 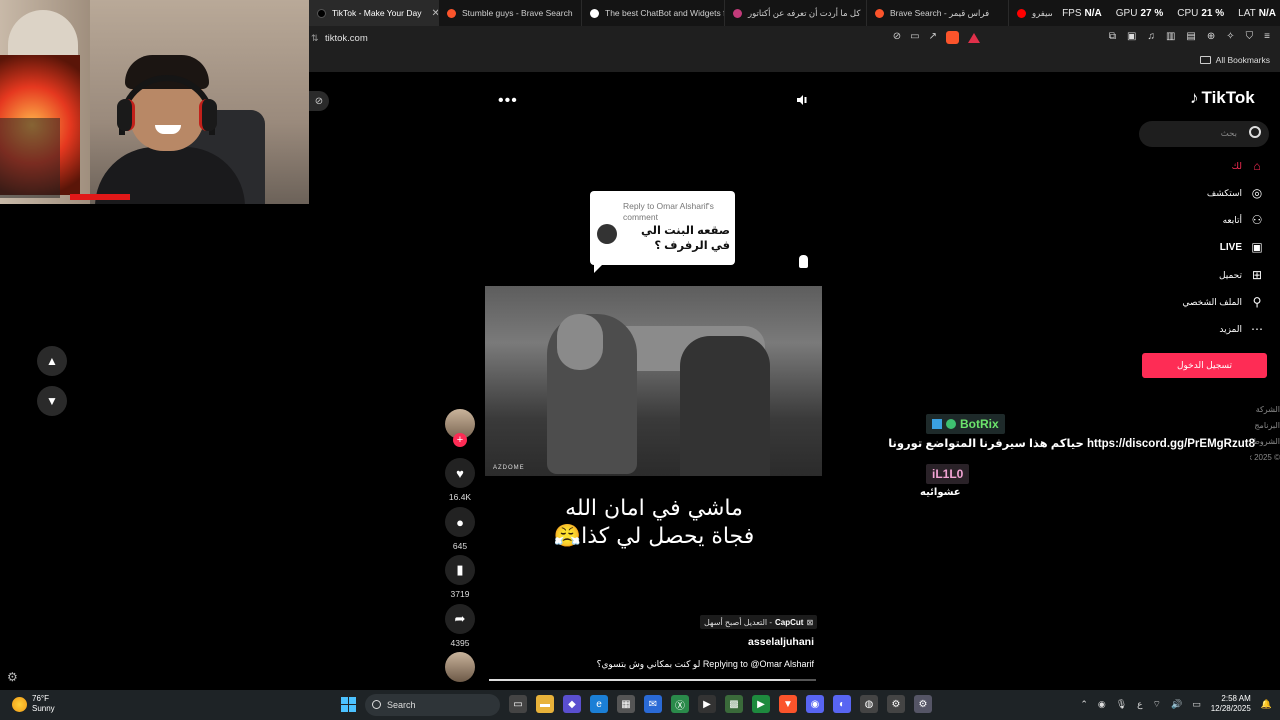 What do you see at coordinates (432, 705) in the screenshot?
I see `taskbar-search: Search` at bounding box center [432, 705].